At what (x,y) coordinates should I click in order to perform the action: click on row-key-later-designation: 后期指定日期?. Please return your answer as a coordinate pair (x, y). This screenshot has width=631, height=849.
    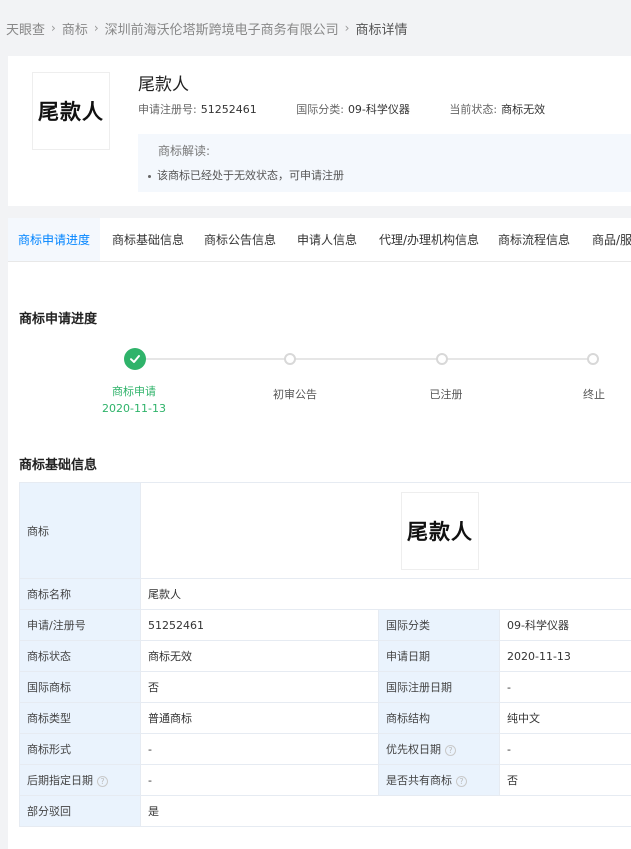
    Looking at the image, I should click on (80, 780).